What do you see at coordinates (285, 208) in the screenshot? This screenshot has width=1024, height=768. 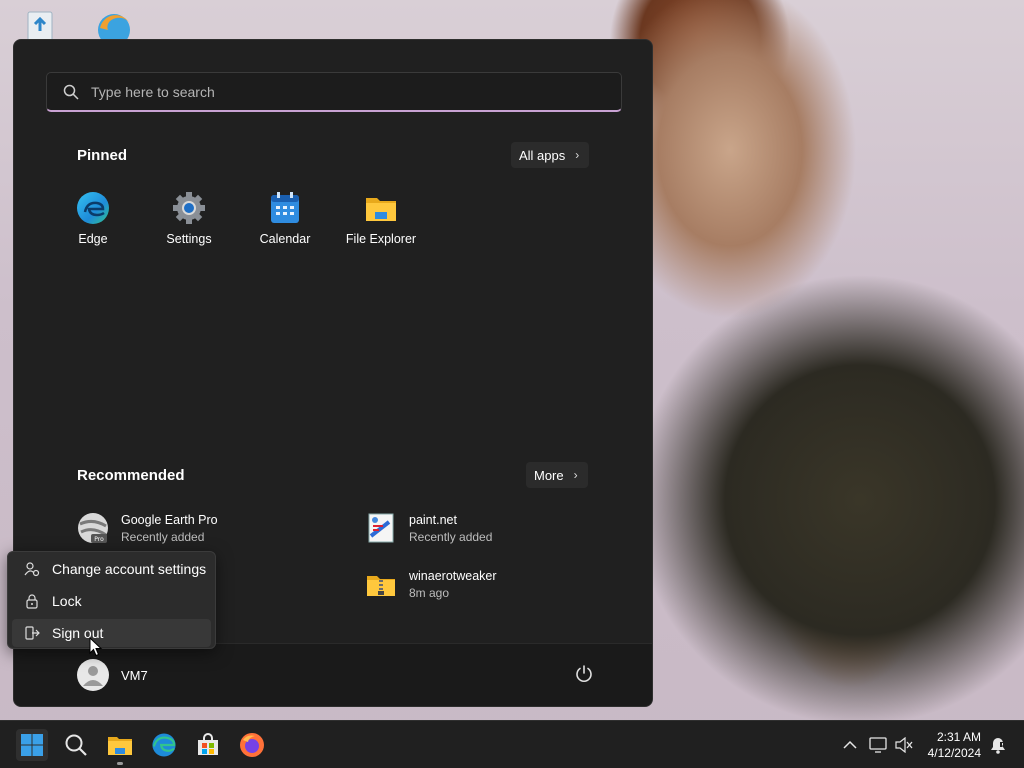 I see `calendar-icon` at bounding box center [285, 208].